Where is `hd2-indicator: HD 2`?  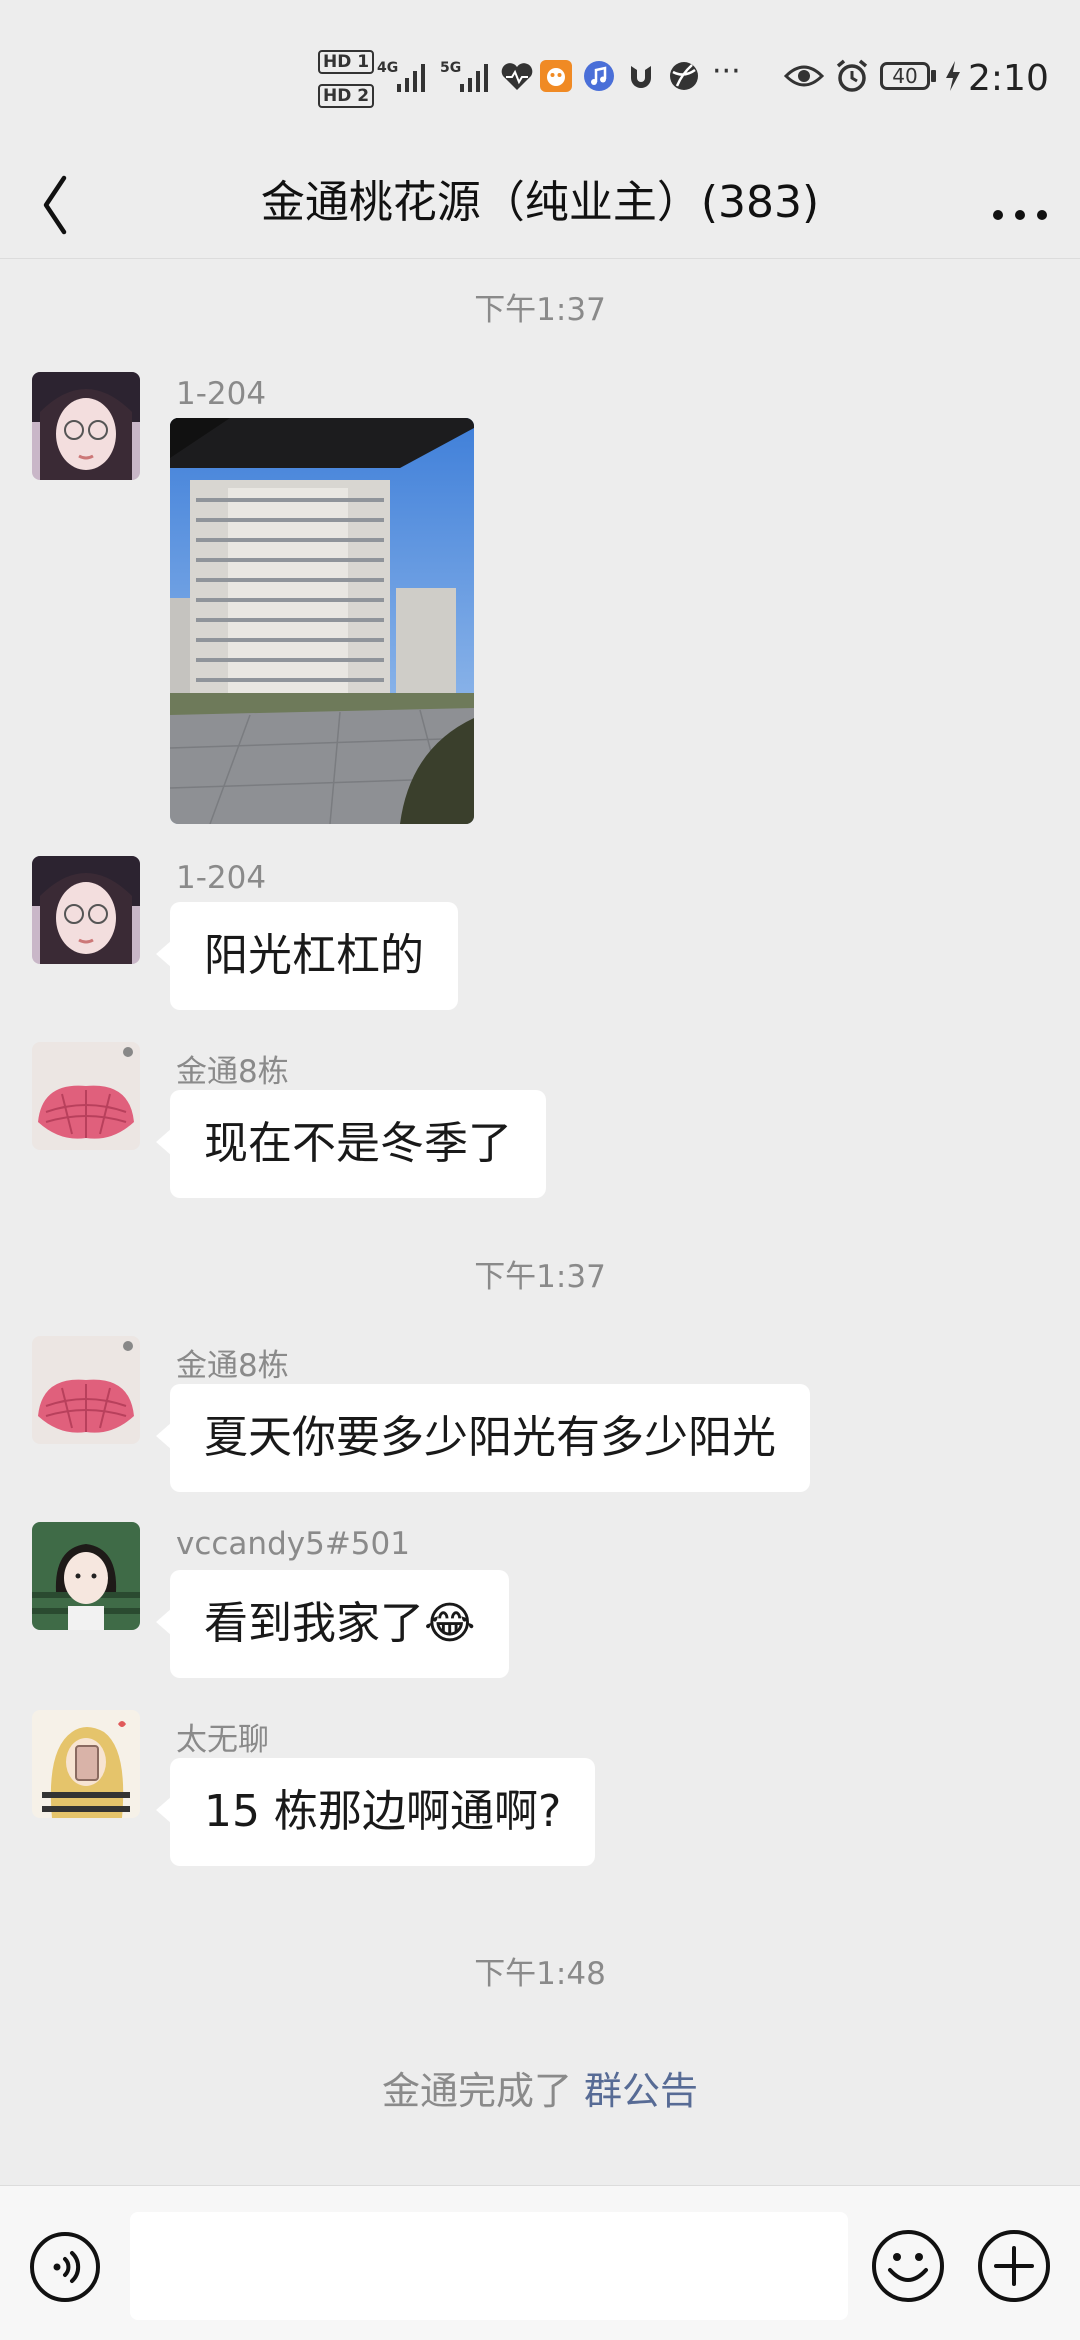 hd2-indicator: HD 2 is located at coordinates (346, 96).